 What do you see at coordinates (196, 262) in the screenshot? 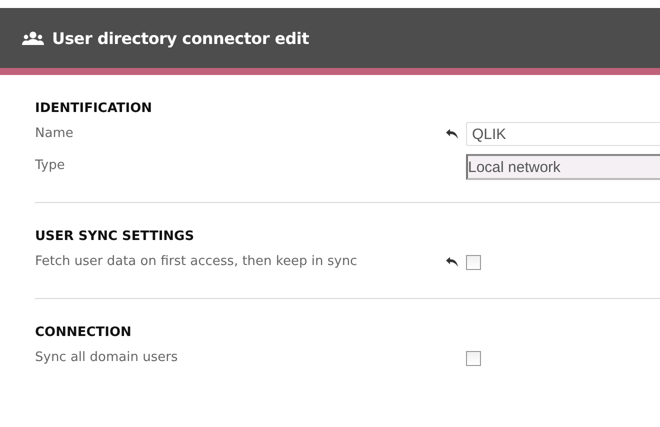
I see `field-label: Fetch user data on first access, then keep in sync` at bounding box center [196, 262].